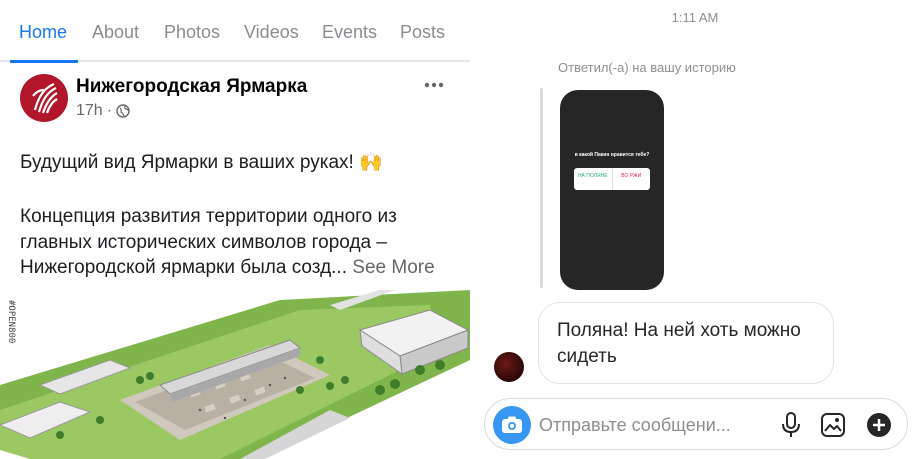 This screenshot has height=459, width=912. What do you see at coordinates (201, 162) in the screenshot?
I see `post-text-line: Будущий вид Ярмарки в ваших руках! 🙌` at bounding box center [201, 162].